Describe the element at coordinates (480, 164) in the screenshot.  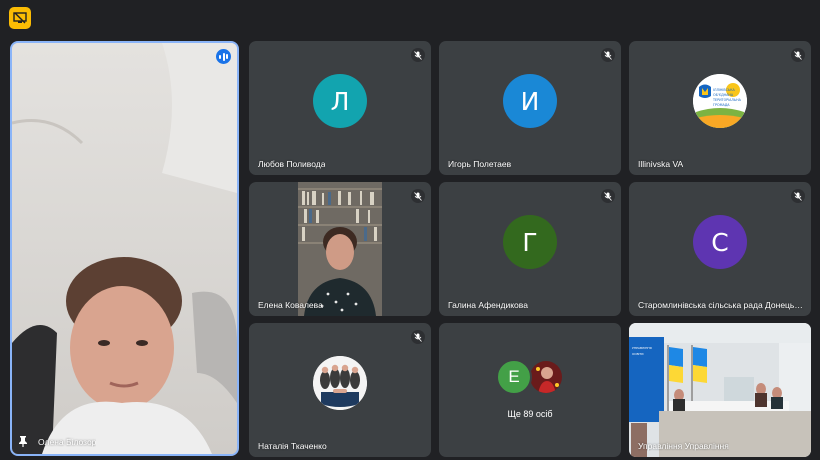
I see `participant-name: Игорь Полетаев` at that location.